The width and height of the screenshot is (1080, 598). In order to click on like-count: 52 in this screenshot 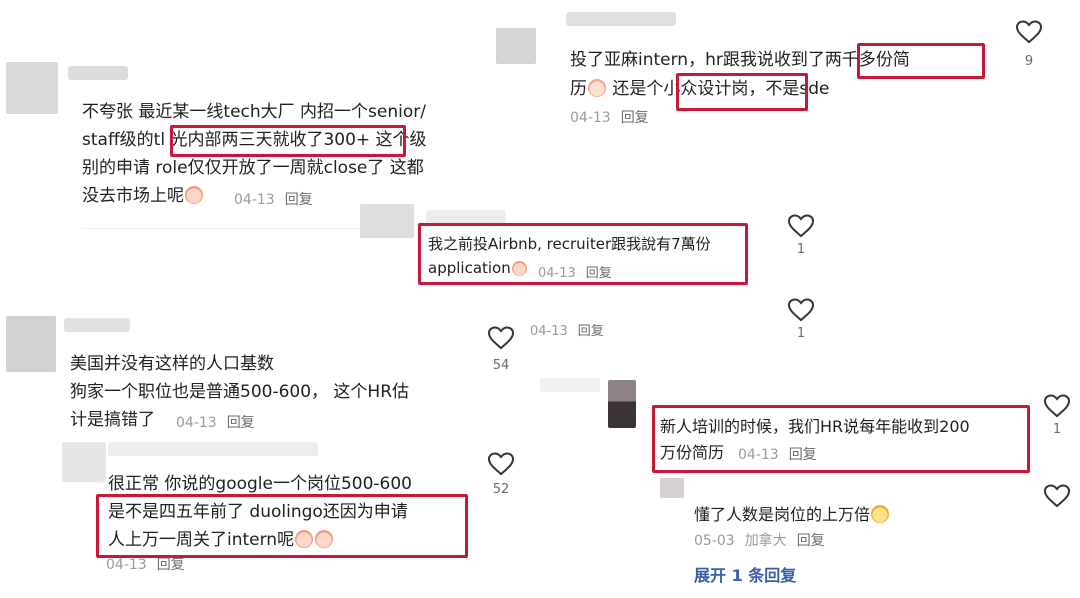, I will do `click(501, 489)`.